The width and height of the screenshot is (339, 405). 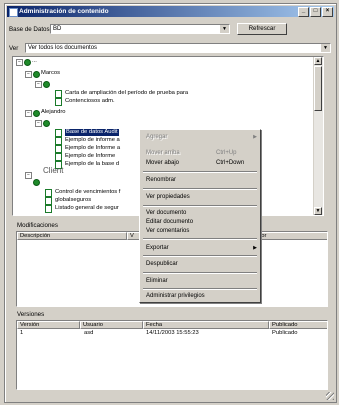 I want to click on menu-item-eliminar: Eliminar, so click(x=157, y=281).